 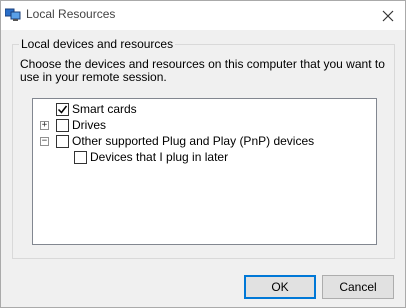 I want to click on tree-item-label: Devices that I plug in later, so click(x=159, y=157).